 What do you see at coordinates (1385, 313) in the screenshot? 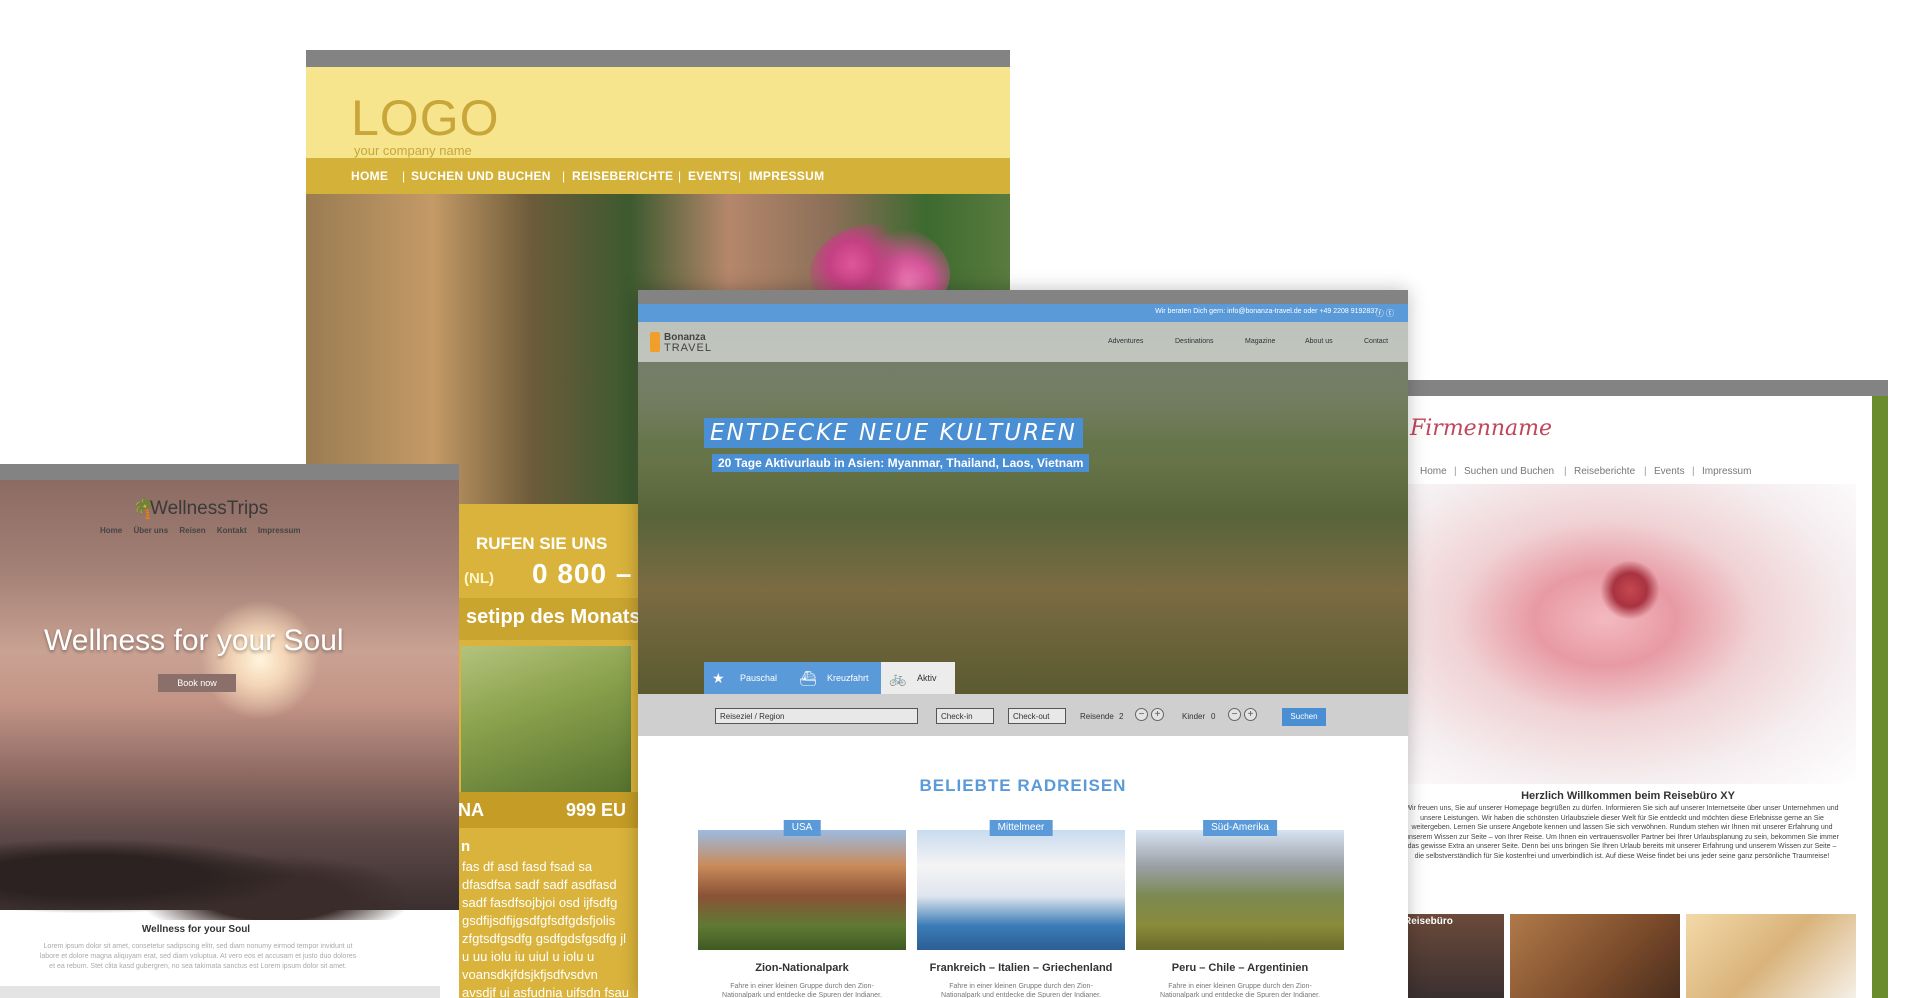
I see `social-icons: ⓕ ⓣ` at bounding box center [1385, 313].